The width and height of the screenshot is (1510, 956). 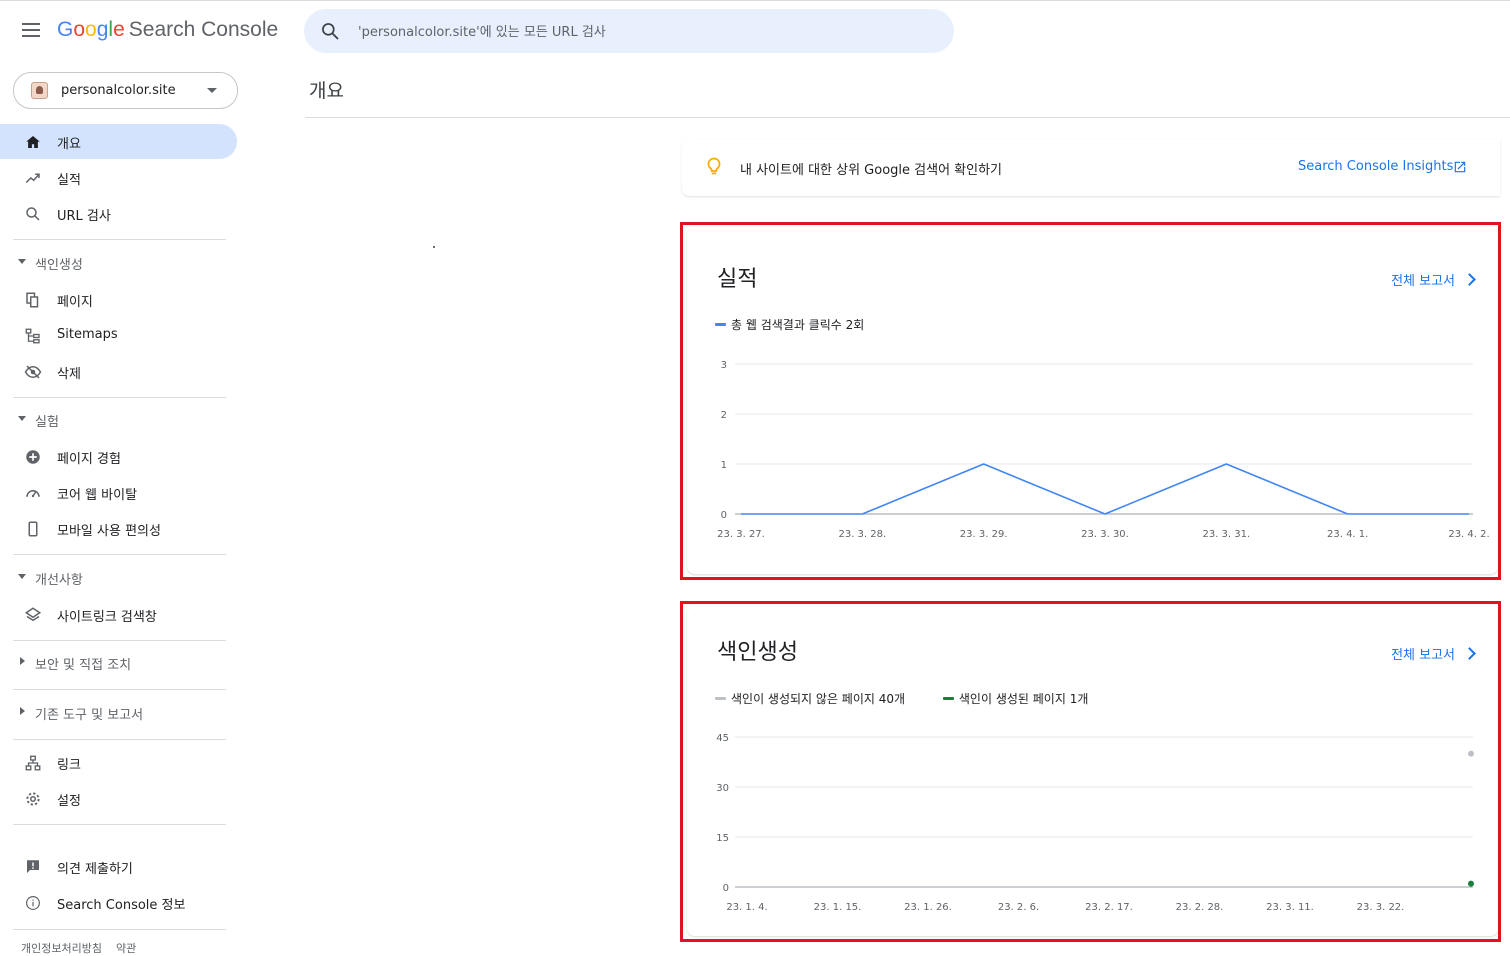 I want to click on terms-link: 약관, so click(x=126, y=948).